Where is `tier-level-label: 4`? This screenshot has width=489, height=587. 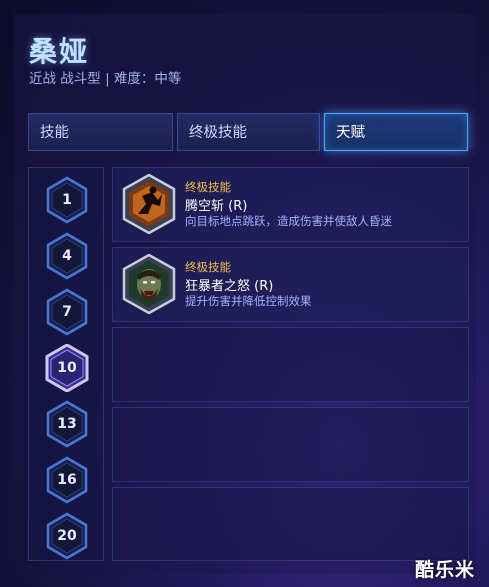
tier-level-label: 4 is located at coordinates (67, 256).